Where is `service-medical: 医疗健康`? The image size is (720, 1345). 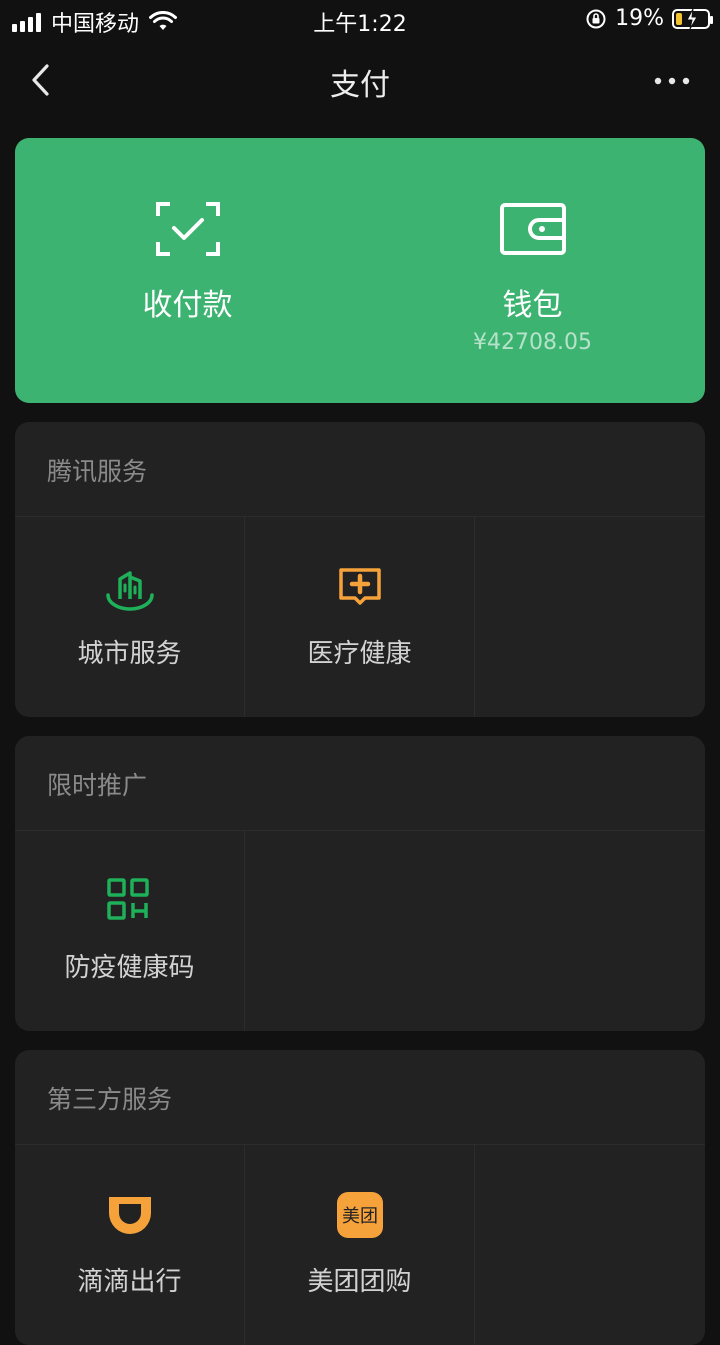 service-medical: 医疗健康 is located at coordinates (360, 617).